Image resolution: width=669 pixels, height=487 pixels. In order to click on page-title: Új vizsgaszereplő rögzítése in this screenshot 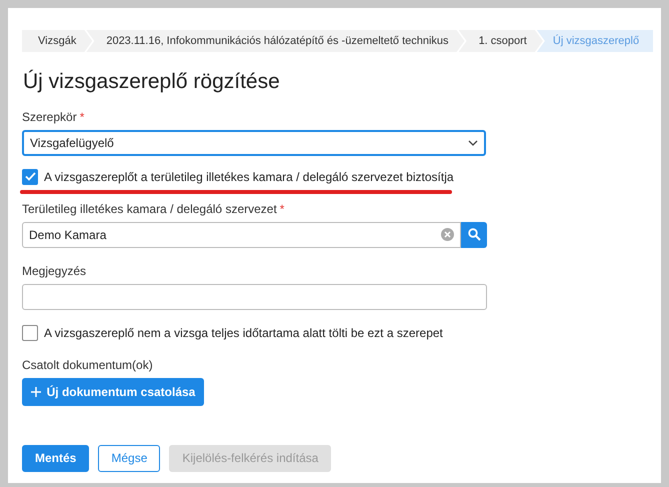, I will do `click(151, 81)`.